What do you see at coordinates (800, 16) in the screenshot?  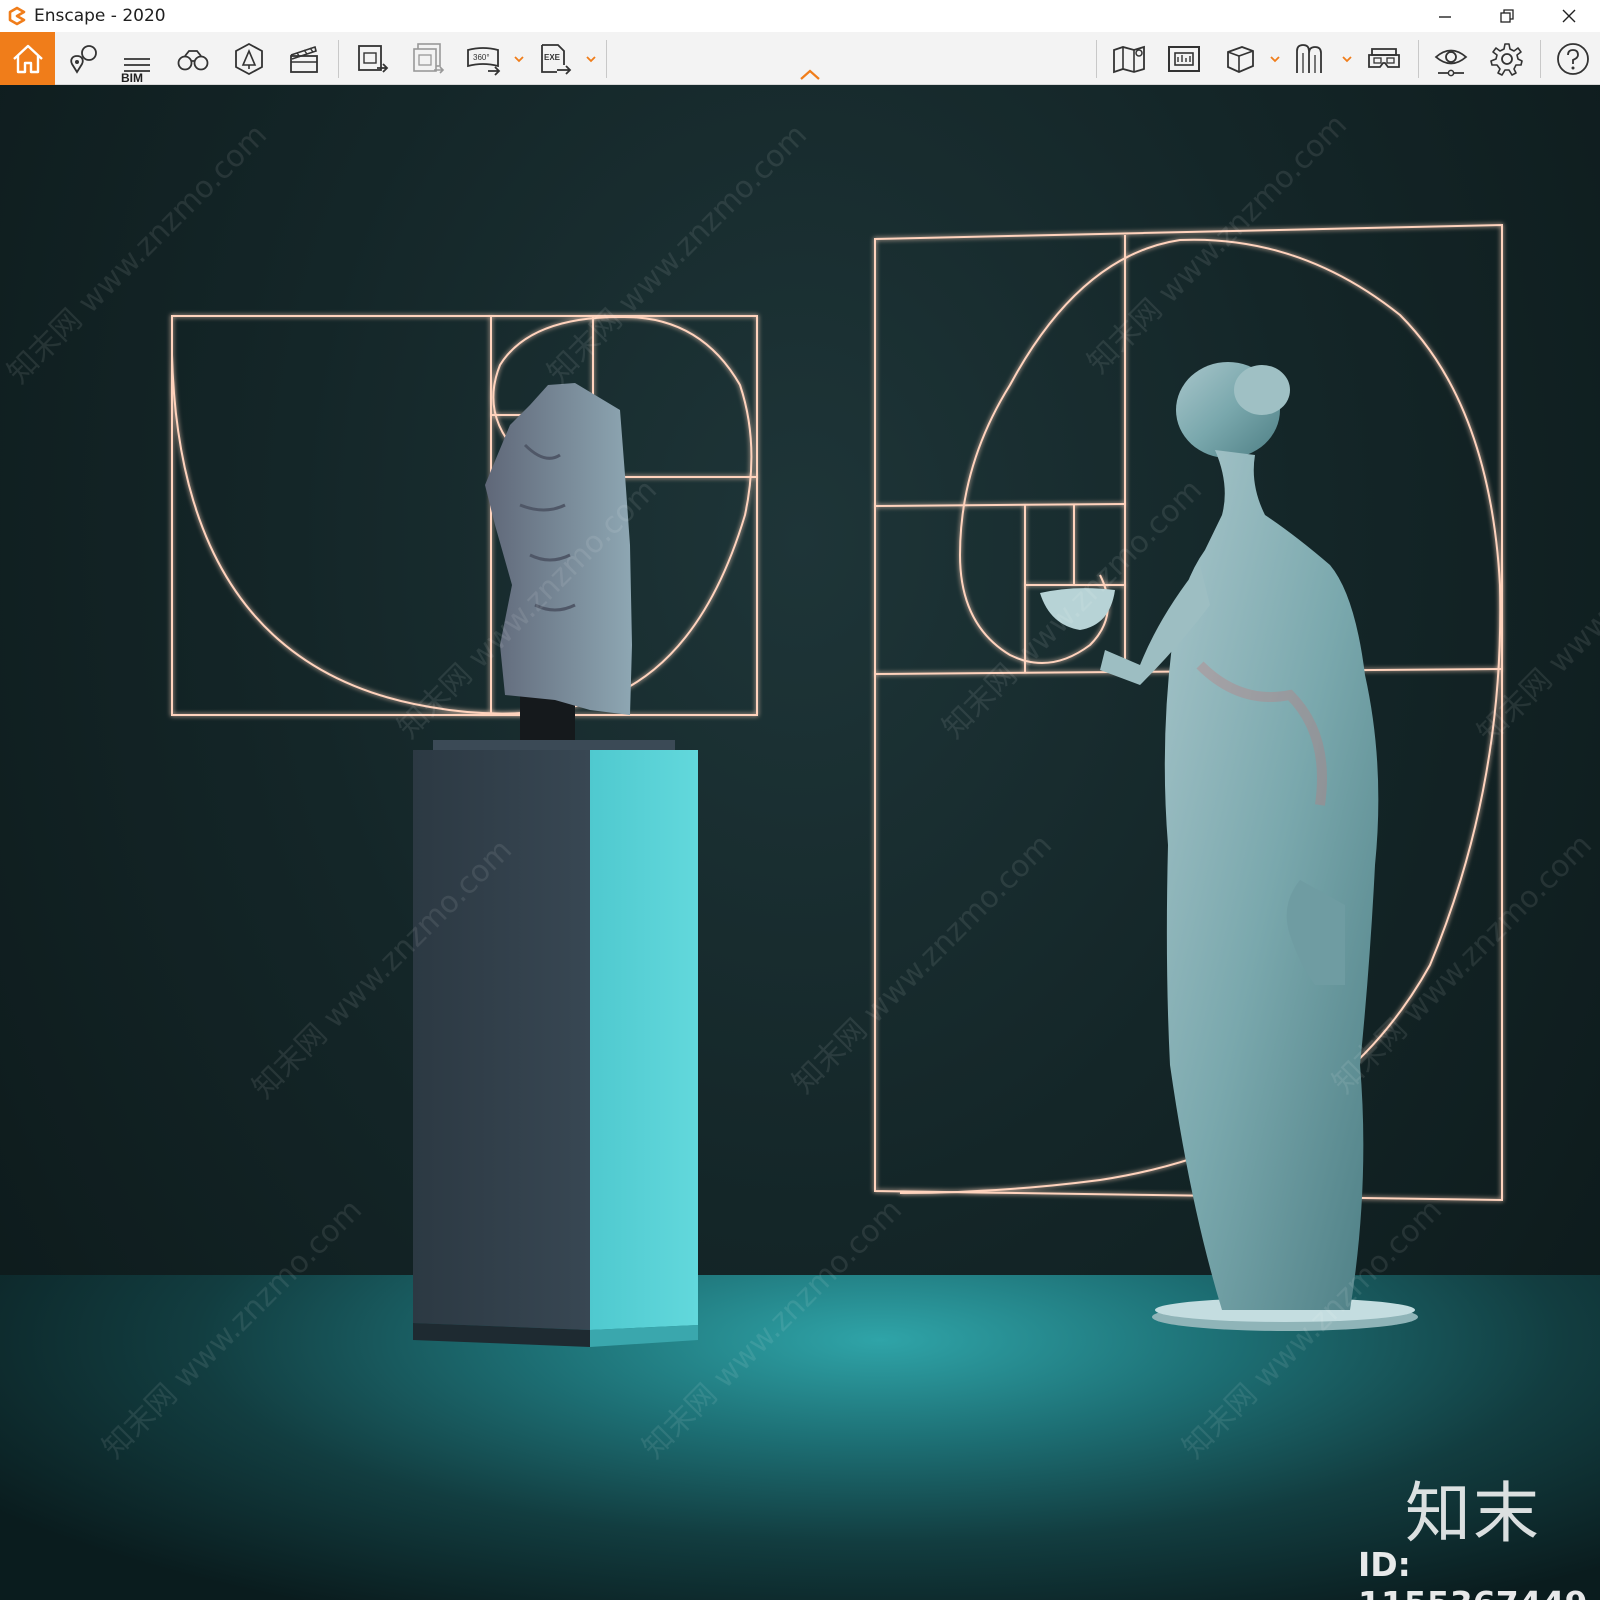 I see `title-bar: Enscape - 2020` at bounding box center [800, 16].